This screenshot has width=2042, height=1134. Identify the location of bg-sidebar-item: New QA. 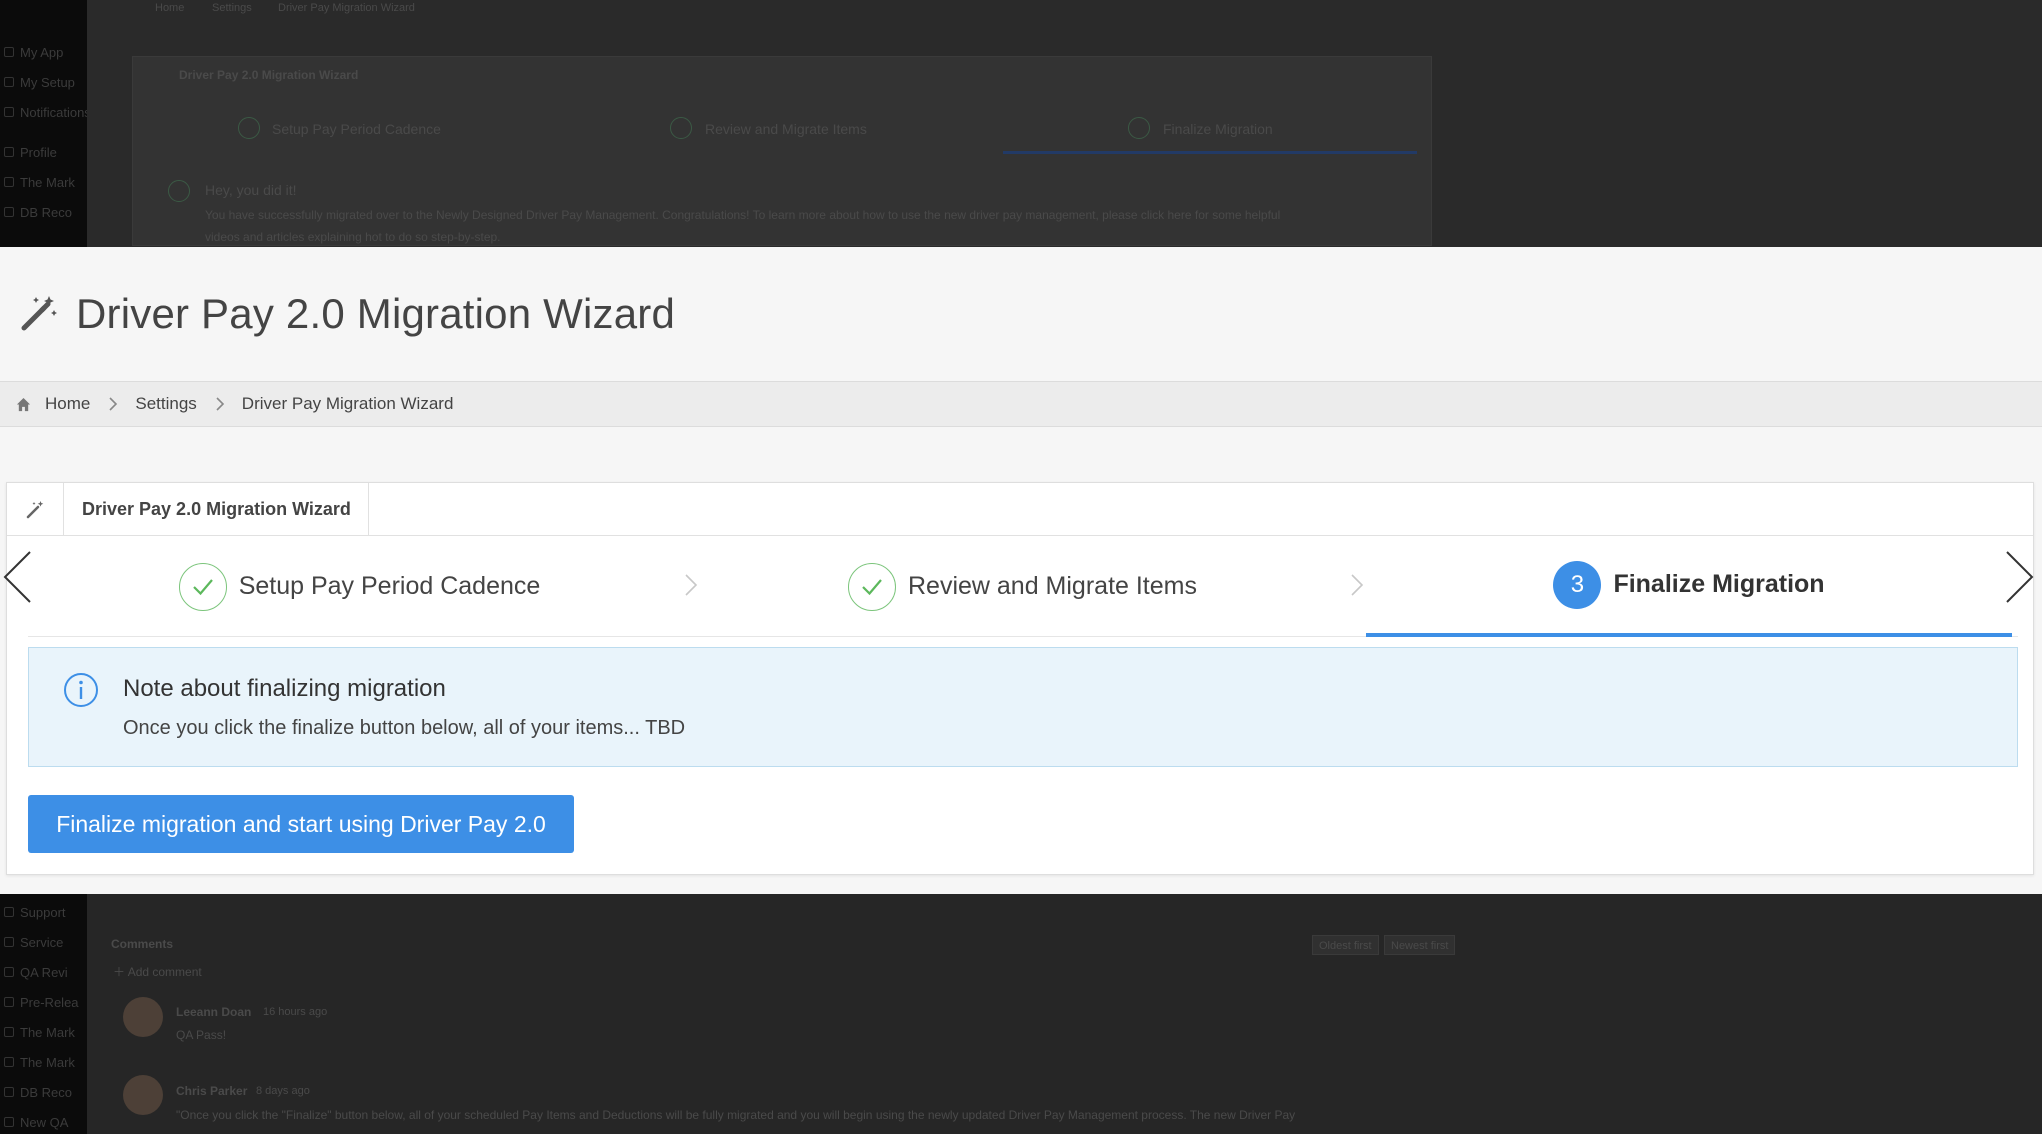
(43, 1122).